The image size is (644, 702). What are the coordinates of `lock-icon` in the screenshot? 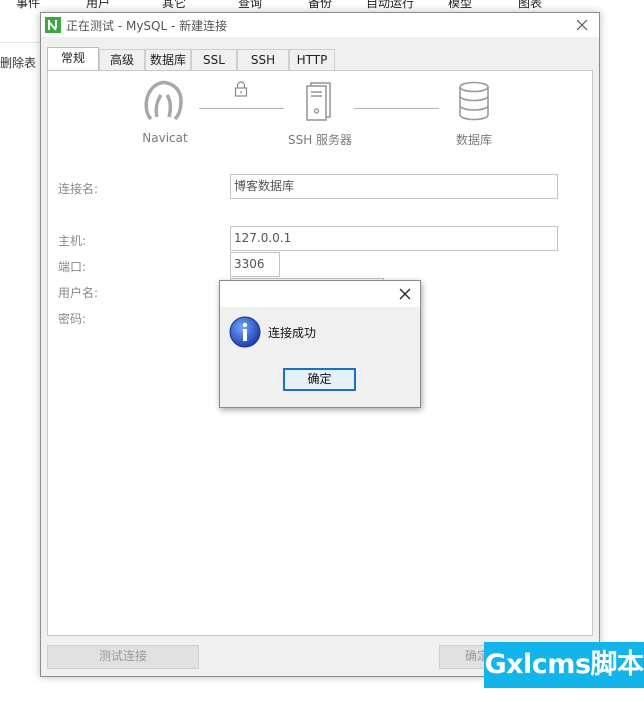 It's located at (241, 89).